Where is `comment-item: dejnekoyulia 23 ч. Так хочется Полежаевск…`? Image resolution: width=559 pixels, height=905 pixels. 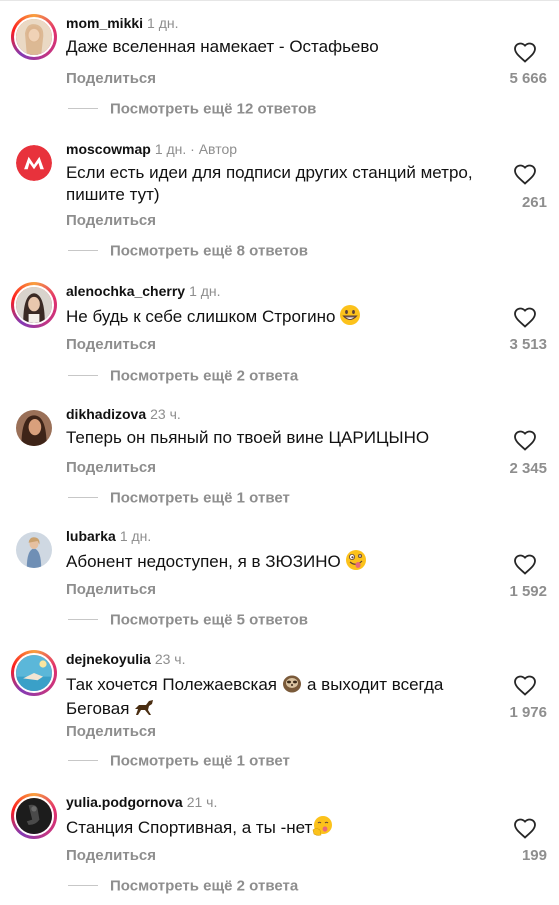
comment-item: dejnekoyulia 23 ч. Так хочется Полежаевск… is located at coordinates (279, 712).